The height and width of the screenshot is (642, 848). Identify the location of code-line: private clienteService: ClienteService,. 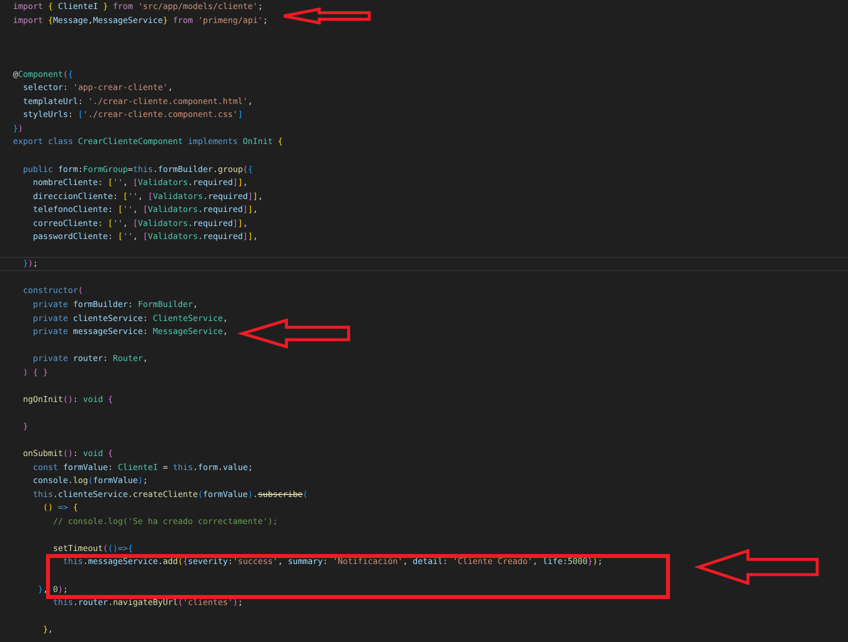
(130, 318).